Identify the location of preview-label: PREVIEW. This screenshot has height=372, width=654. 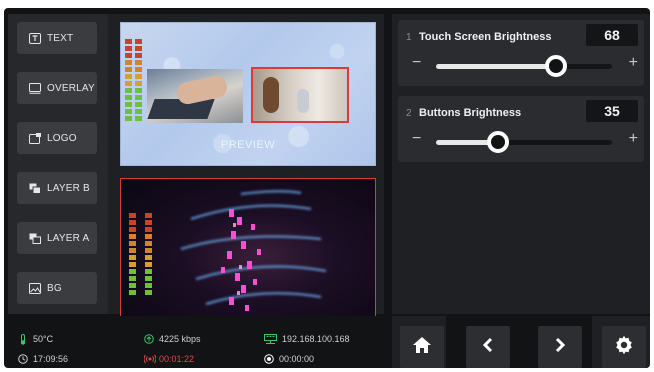
(248, 145).